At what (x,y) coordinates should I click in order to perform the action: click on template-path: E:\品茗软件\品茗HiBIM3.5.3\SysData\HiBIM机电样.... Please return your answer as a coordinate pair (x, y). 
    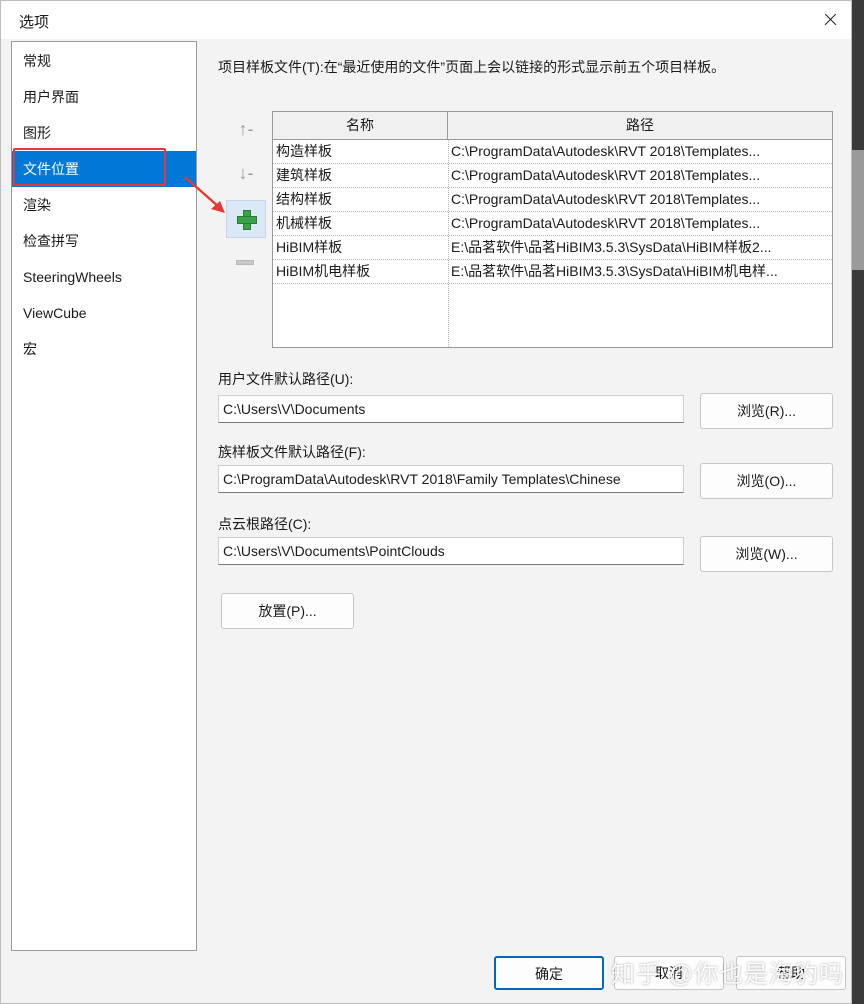
    Looking at the image, I should click on (614, 271).